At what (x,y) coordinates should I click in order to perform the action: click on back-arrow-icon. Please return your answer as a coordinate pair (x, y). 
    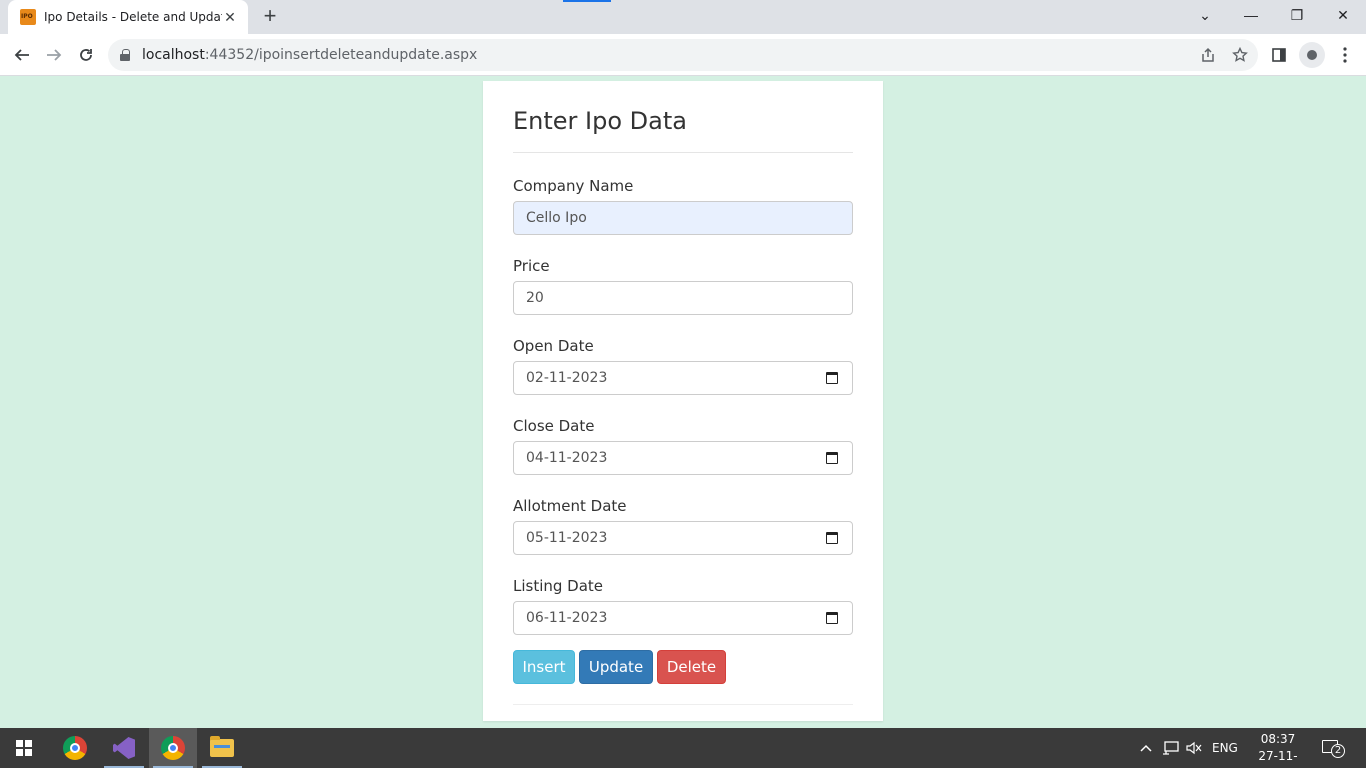
    Looking at the image, I should click on (22, 55).